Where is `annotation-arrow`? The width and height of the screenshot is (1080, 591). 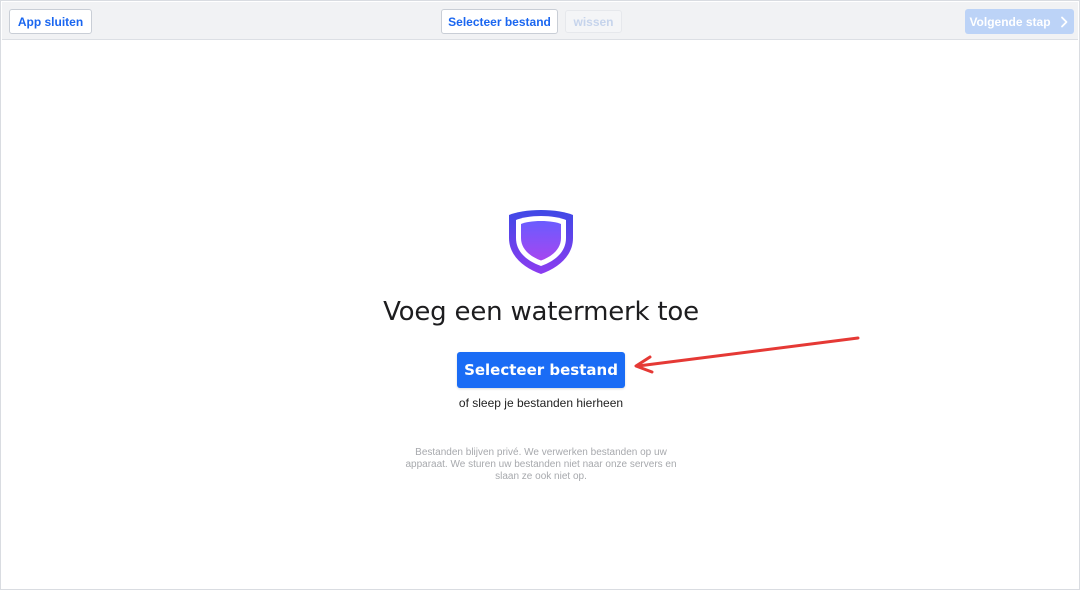 annotation-arrow is located at coordinates (747, 355).